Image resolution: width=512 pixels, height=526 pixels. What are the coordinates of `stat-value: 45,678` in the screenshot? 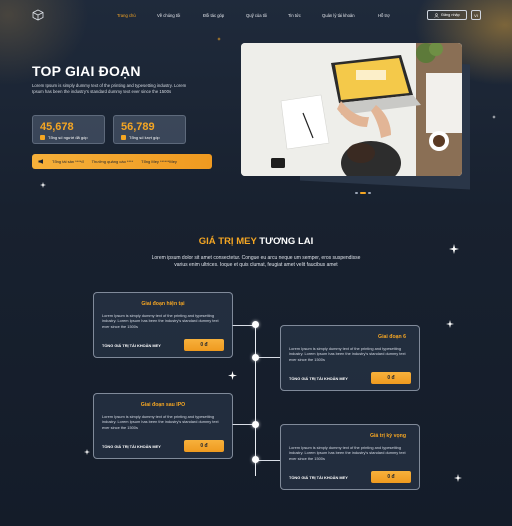 It's located at (57, 127).